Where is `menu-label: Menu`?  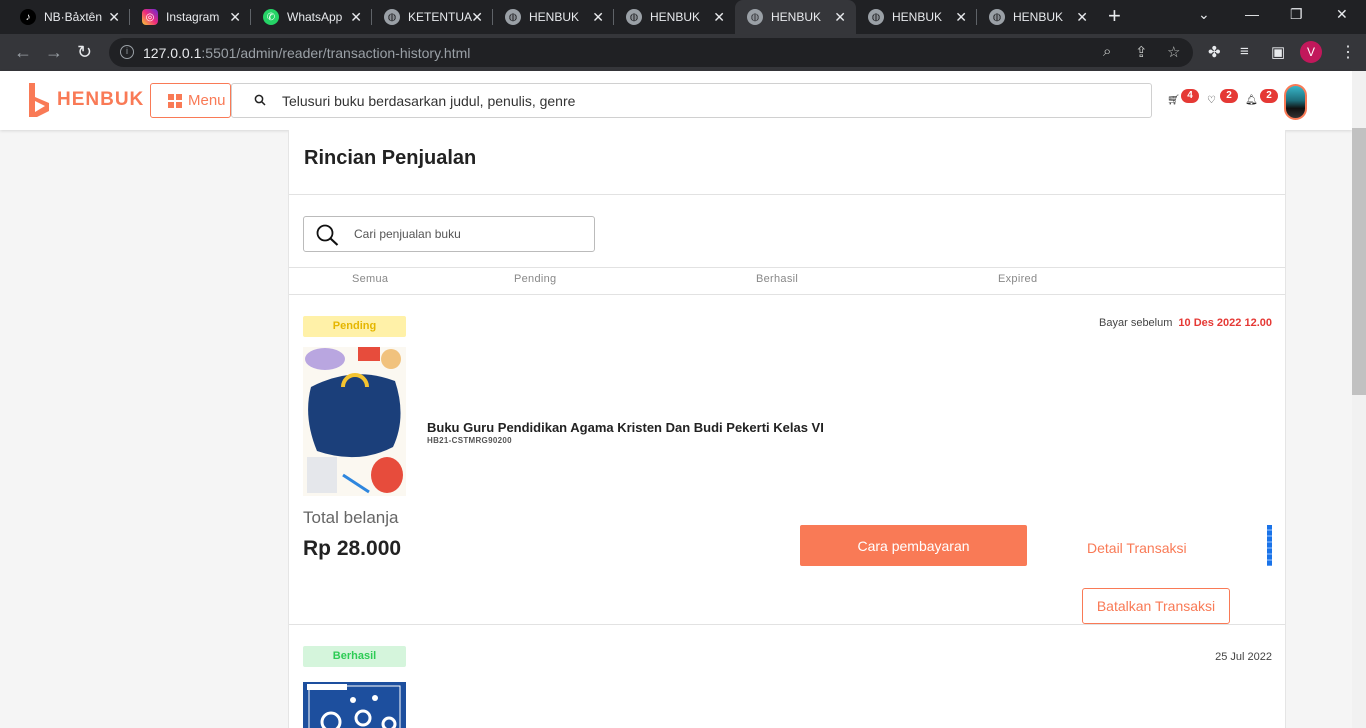
menu-label: Menu is located at coordinates (207, 100).